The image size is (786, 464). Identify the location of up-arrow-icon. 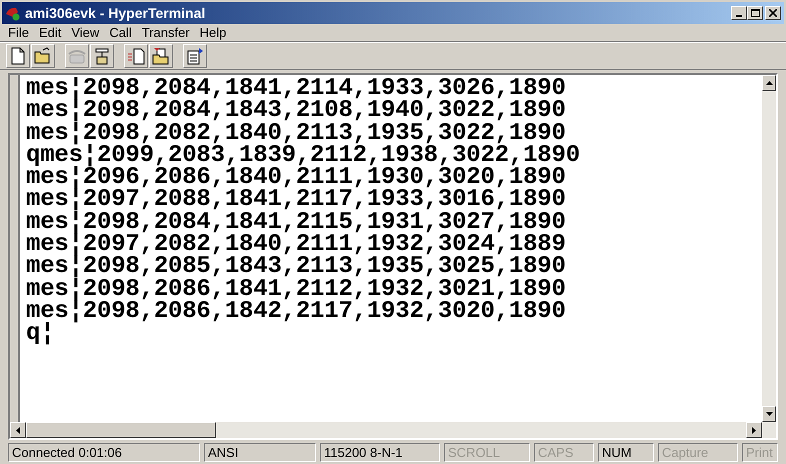
(769, 83).